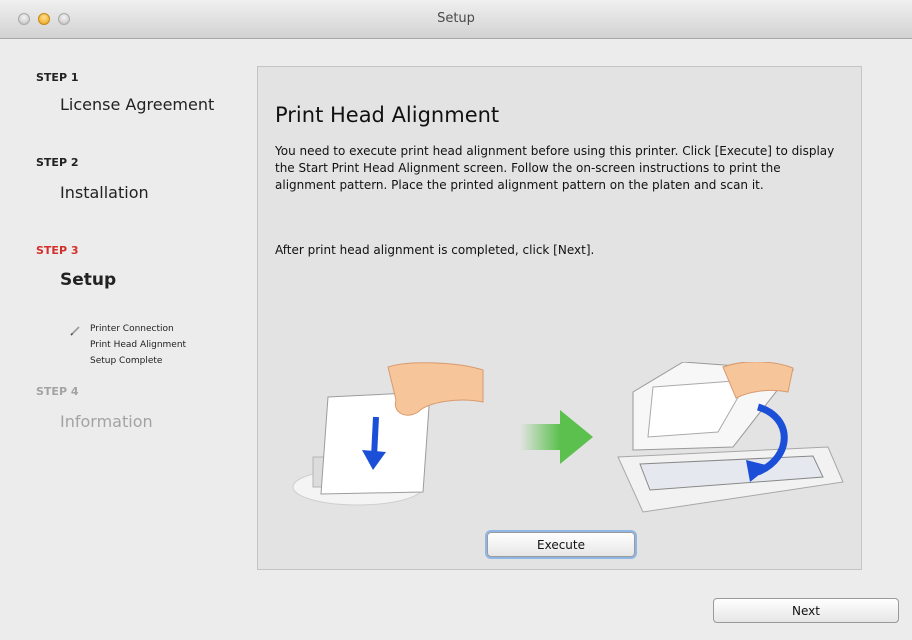 This screenshot has width=912, height=640. I want to click on step-4-title: Information, so click(106, 421).